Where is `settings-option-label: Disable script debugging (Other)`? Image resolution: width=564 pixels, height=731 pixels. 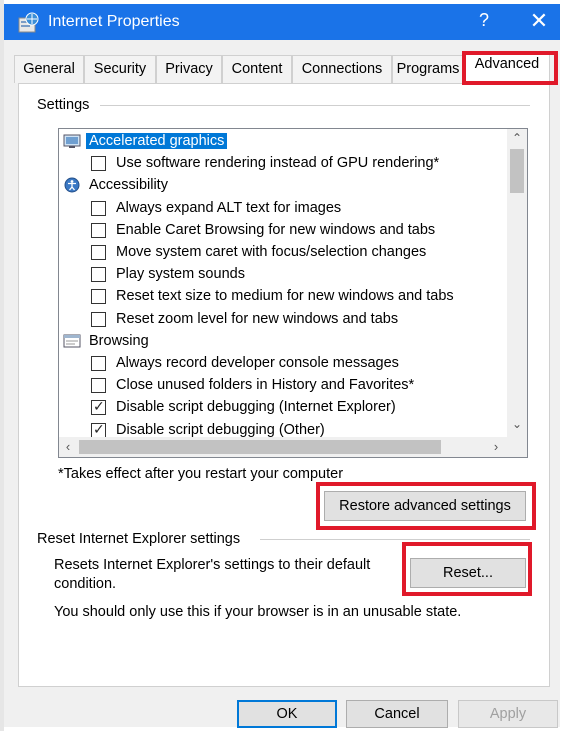
settings-option-label: Disable script debugging (Other) is located at coordinates (220, 429).